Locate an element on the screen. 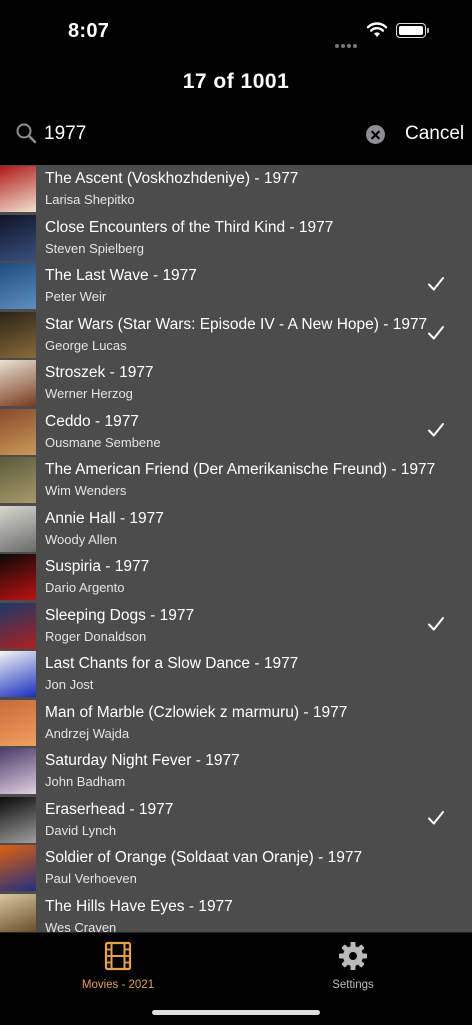 Image resolution: width=472 pixels, height=1025 pixels. movie-row: Sleeping Dogs - 1977 Roger Donaldson is located at coordinates (236, 626).